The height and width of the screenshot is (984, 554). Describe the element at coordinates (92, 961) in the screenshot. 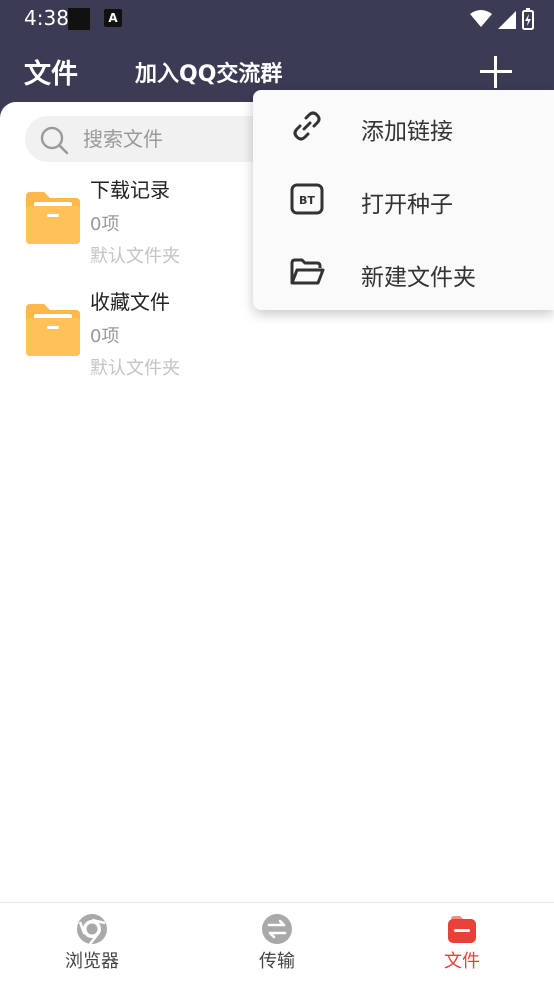

I see `nav-label: 浏览器` at that location.